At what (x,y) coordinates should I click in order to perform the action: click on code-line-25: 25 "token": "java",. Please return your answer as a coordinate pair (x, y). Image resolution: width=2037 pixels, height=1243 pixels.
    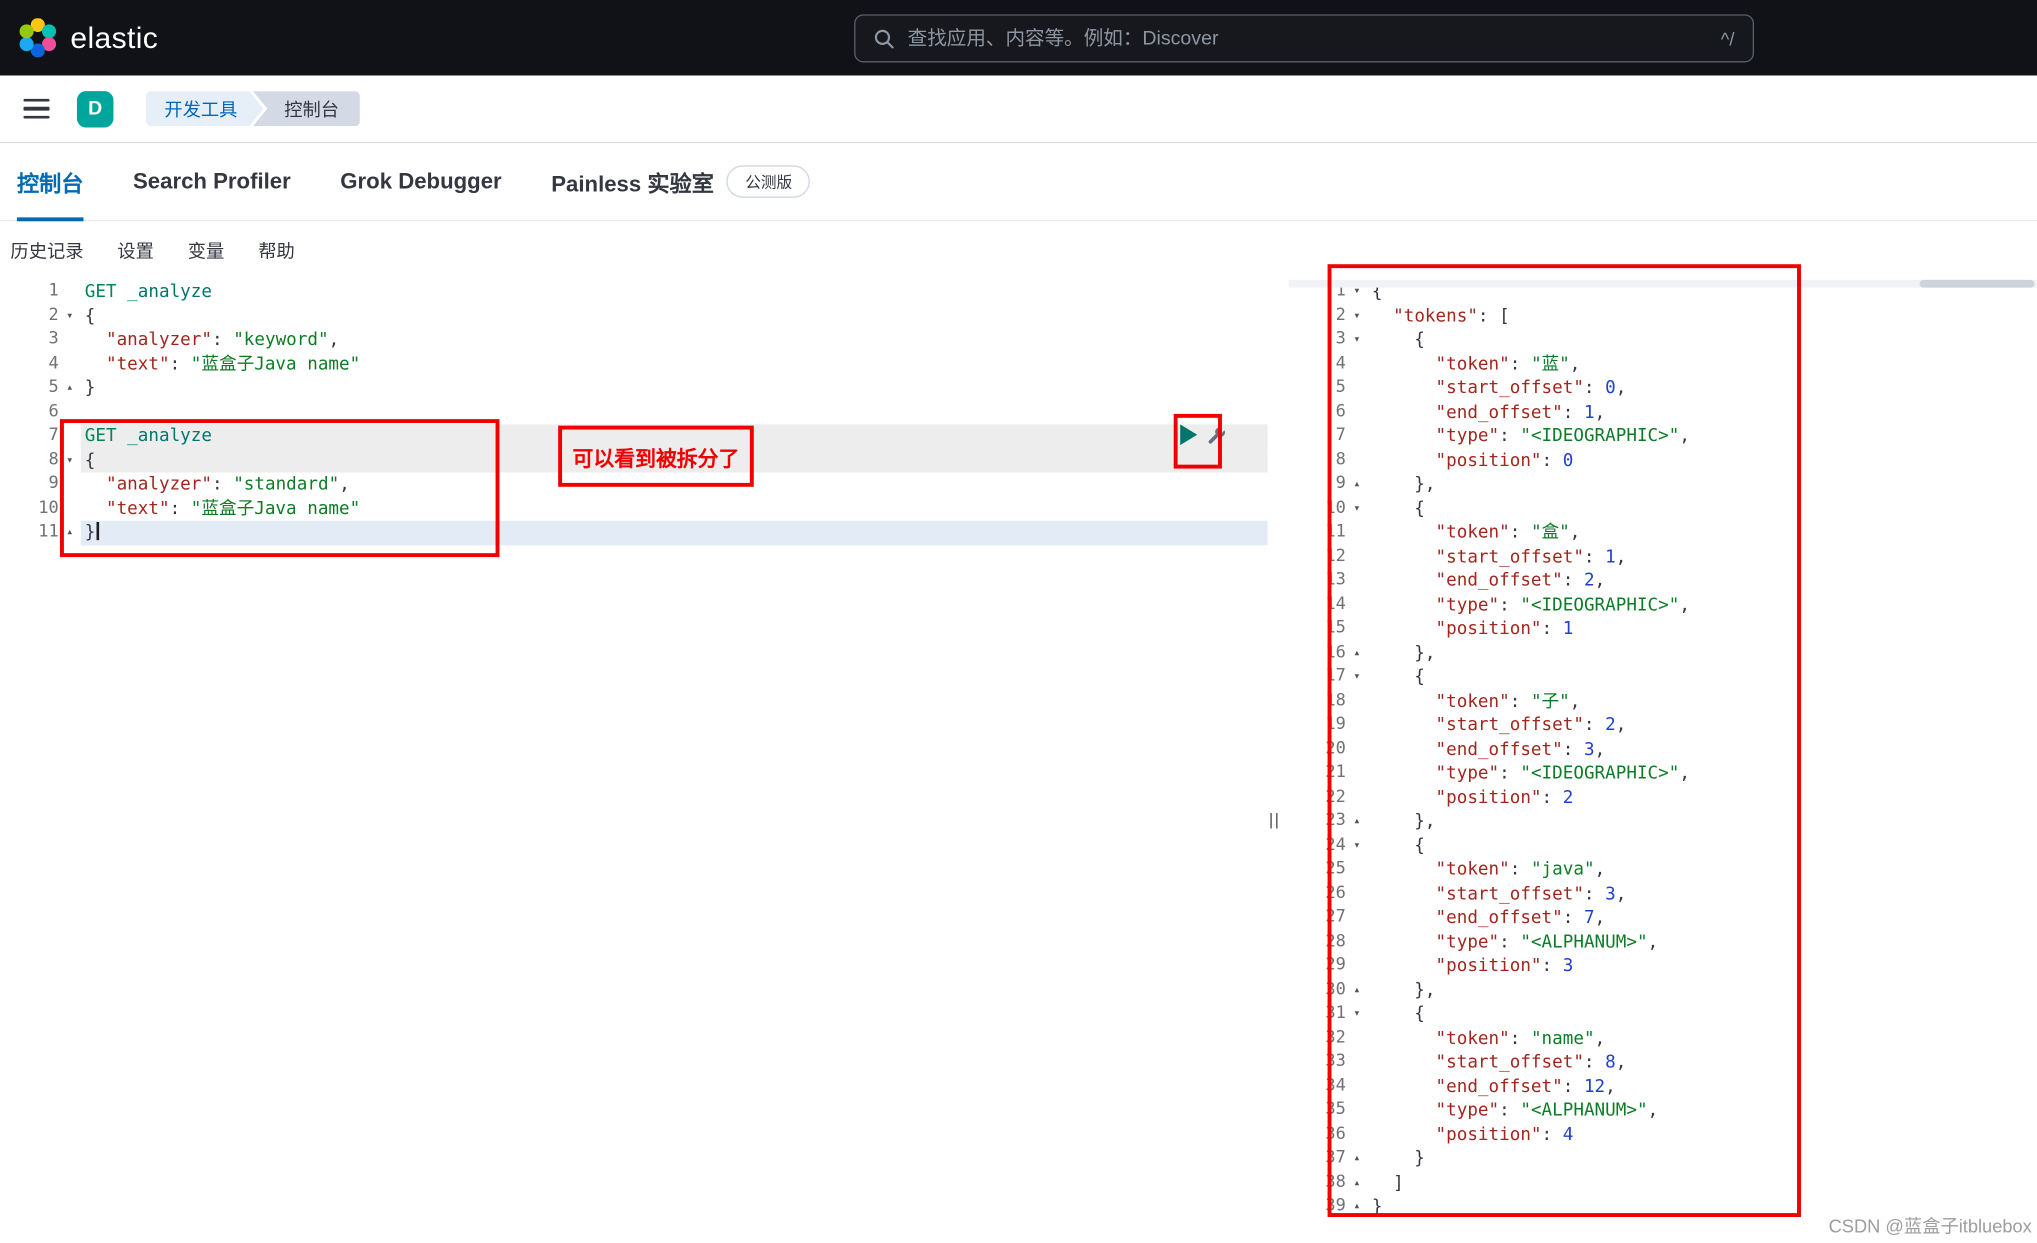
    Looking at the image, I should click on (1662, 870).